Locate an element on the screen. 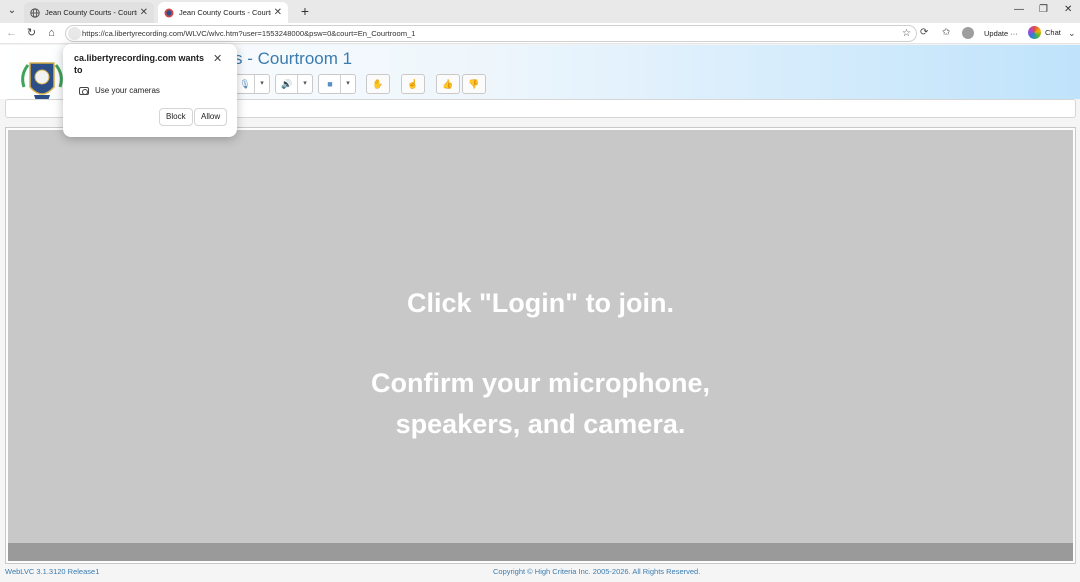 The width and height of the screenshot is (1080, 582). chat-button: Chat is located at coordinates (1044, 32).